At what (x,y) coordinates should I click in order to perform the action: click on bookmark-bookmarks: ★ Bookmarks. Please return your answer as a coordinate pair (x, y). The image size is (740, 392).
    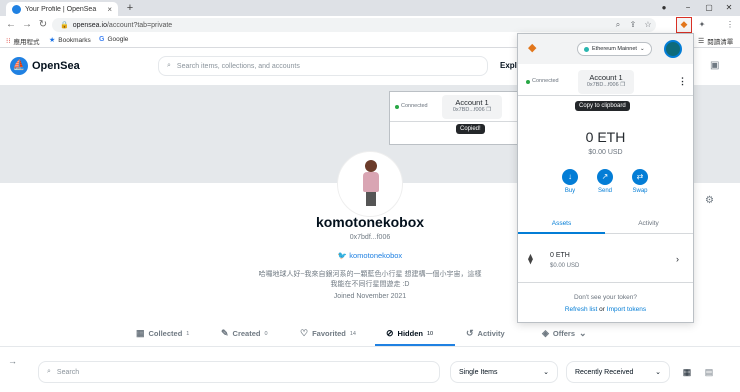
    Looking at the image, I should click on (70, 40).